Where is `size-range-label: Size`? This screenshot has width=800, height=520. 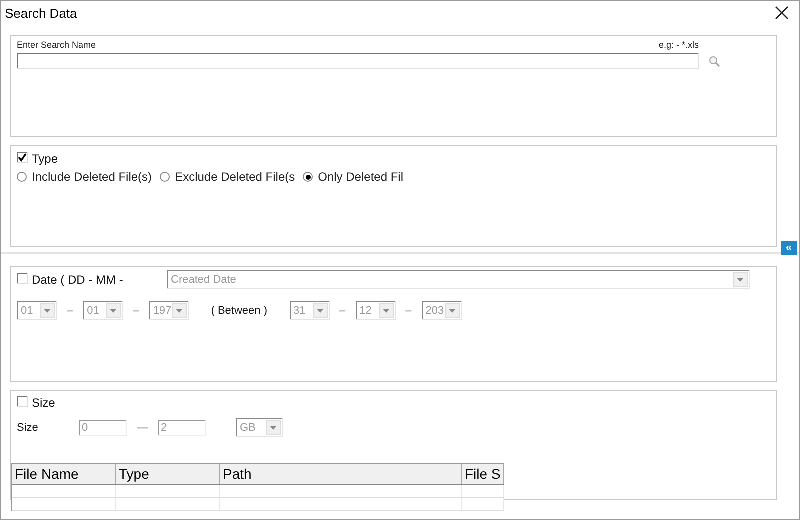 size-range-label: Size is located at coordinates (28, 428).